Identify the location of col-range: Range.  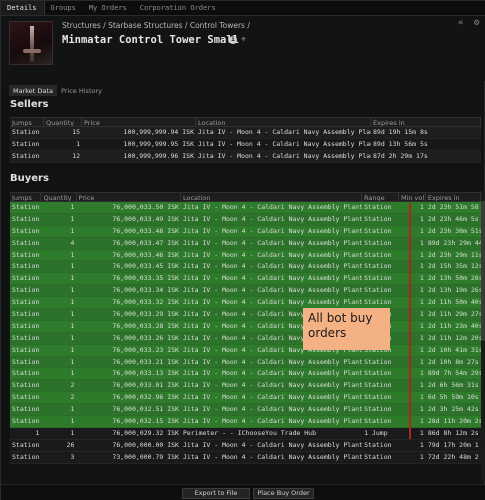
(380, 197).